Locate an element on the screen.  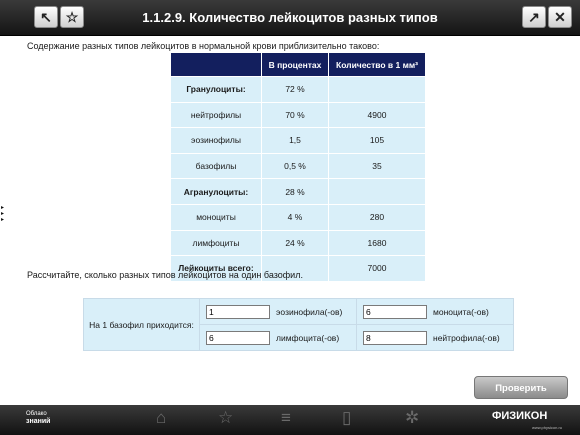
unit-label: лимфоцита(-ов) is located at coordinates (308, 337).